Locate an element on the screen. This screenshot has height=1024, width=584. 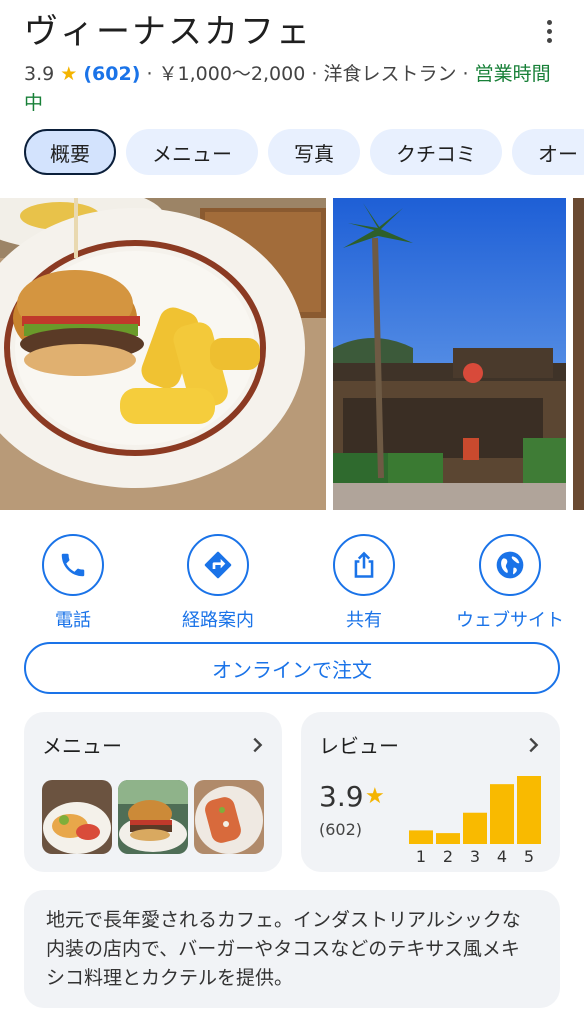
share-button is located at coordinates (364, 565).